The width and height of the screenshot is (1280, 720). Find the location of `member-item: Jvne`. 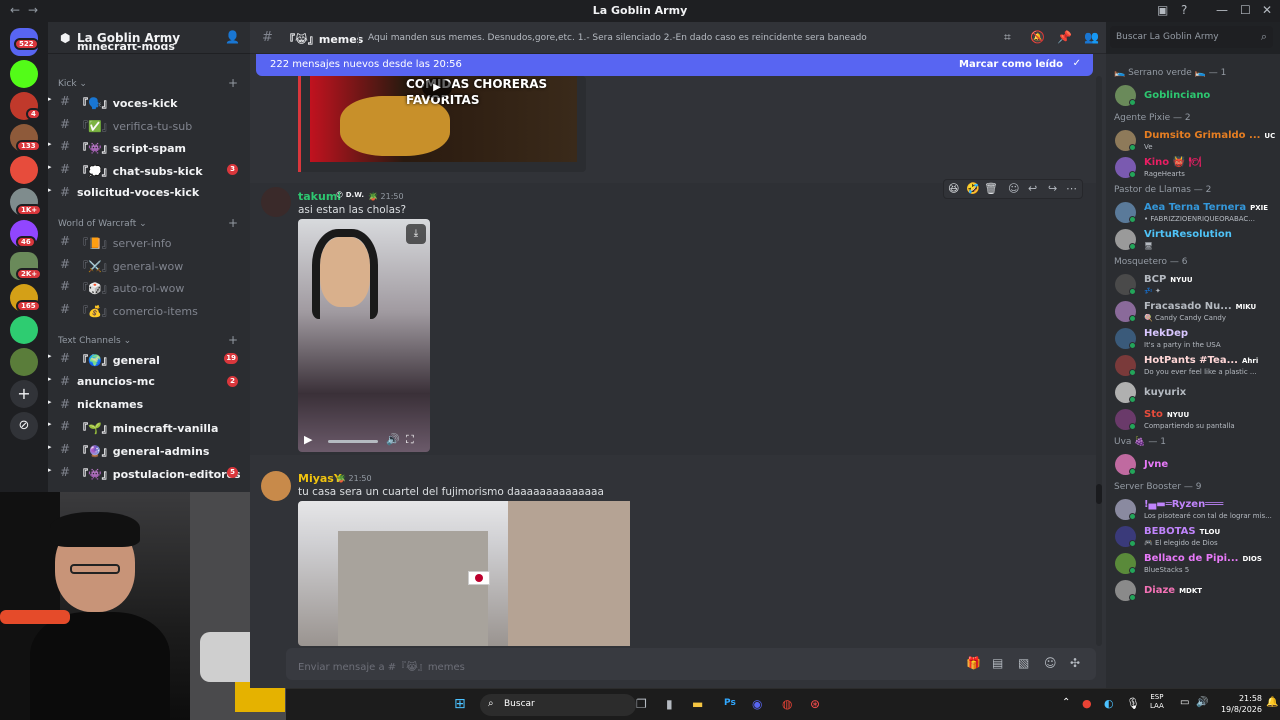

member-item: Jvne is located at coordinates (1193, 465).